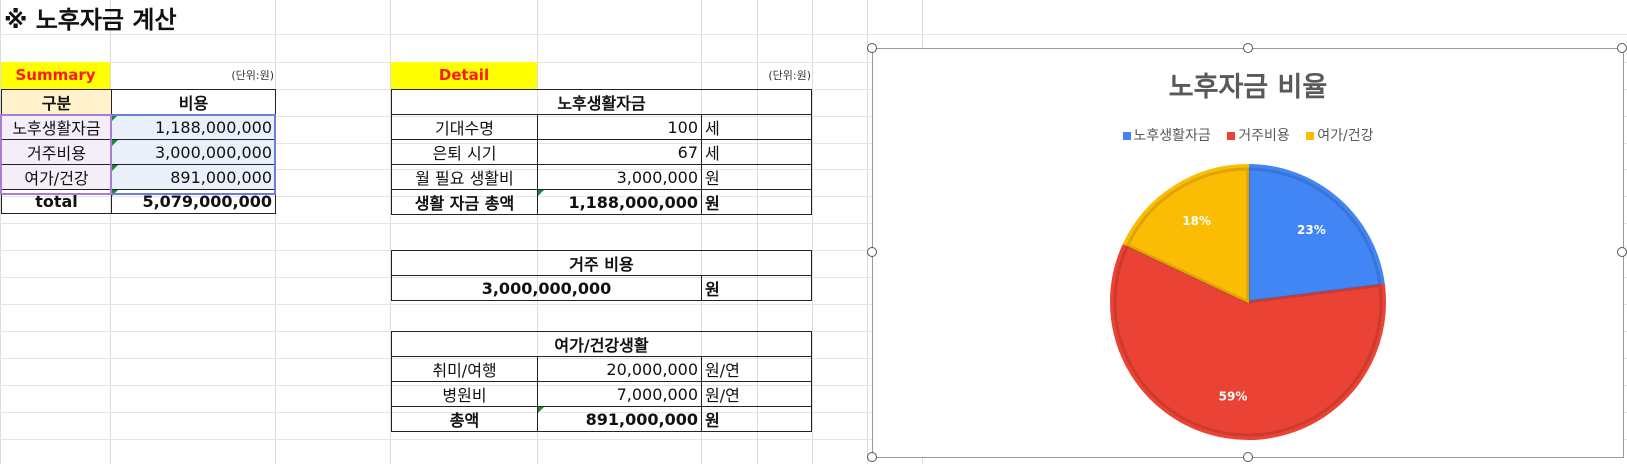  Describe the element at coordinates (1248, 457) in the screenshot. I see `resize-handle-bottom` at that location.